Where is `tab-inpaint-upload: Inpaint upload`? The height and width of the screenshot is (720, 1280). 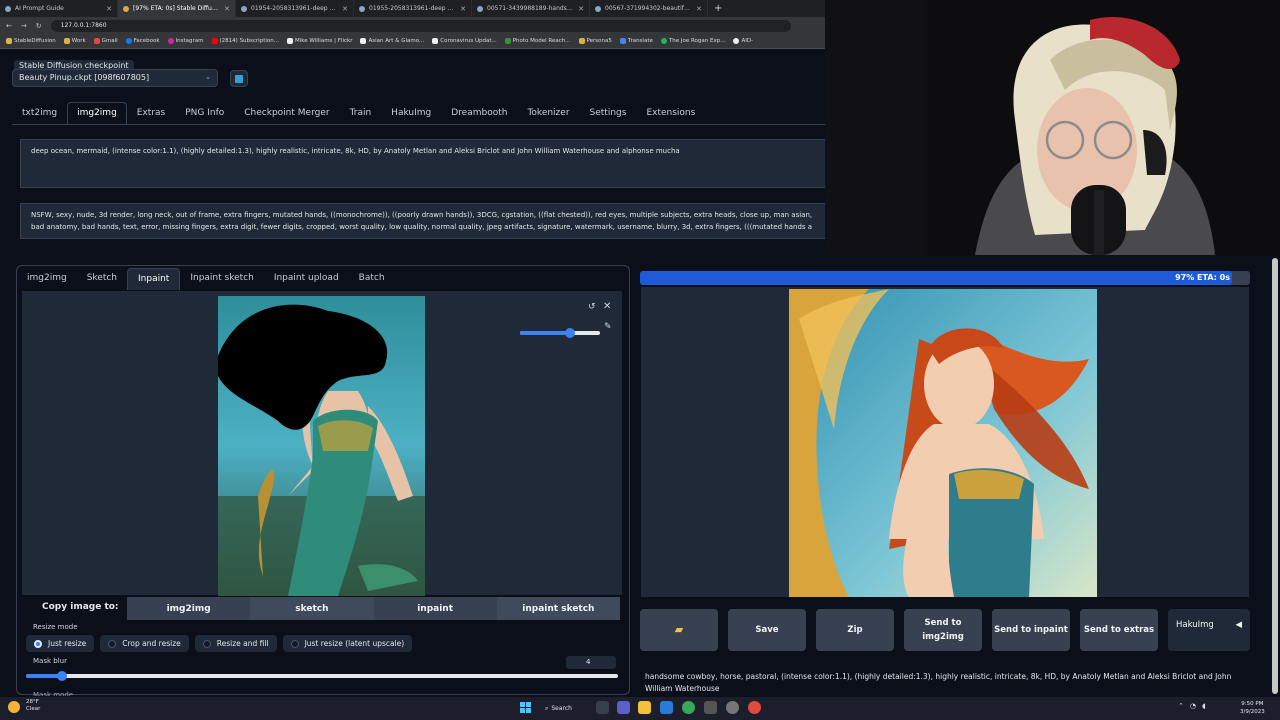 tab-inpaint-upload: Inpaint upload is located at coordinates (306, 279).